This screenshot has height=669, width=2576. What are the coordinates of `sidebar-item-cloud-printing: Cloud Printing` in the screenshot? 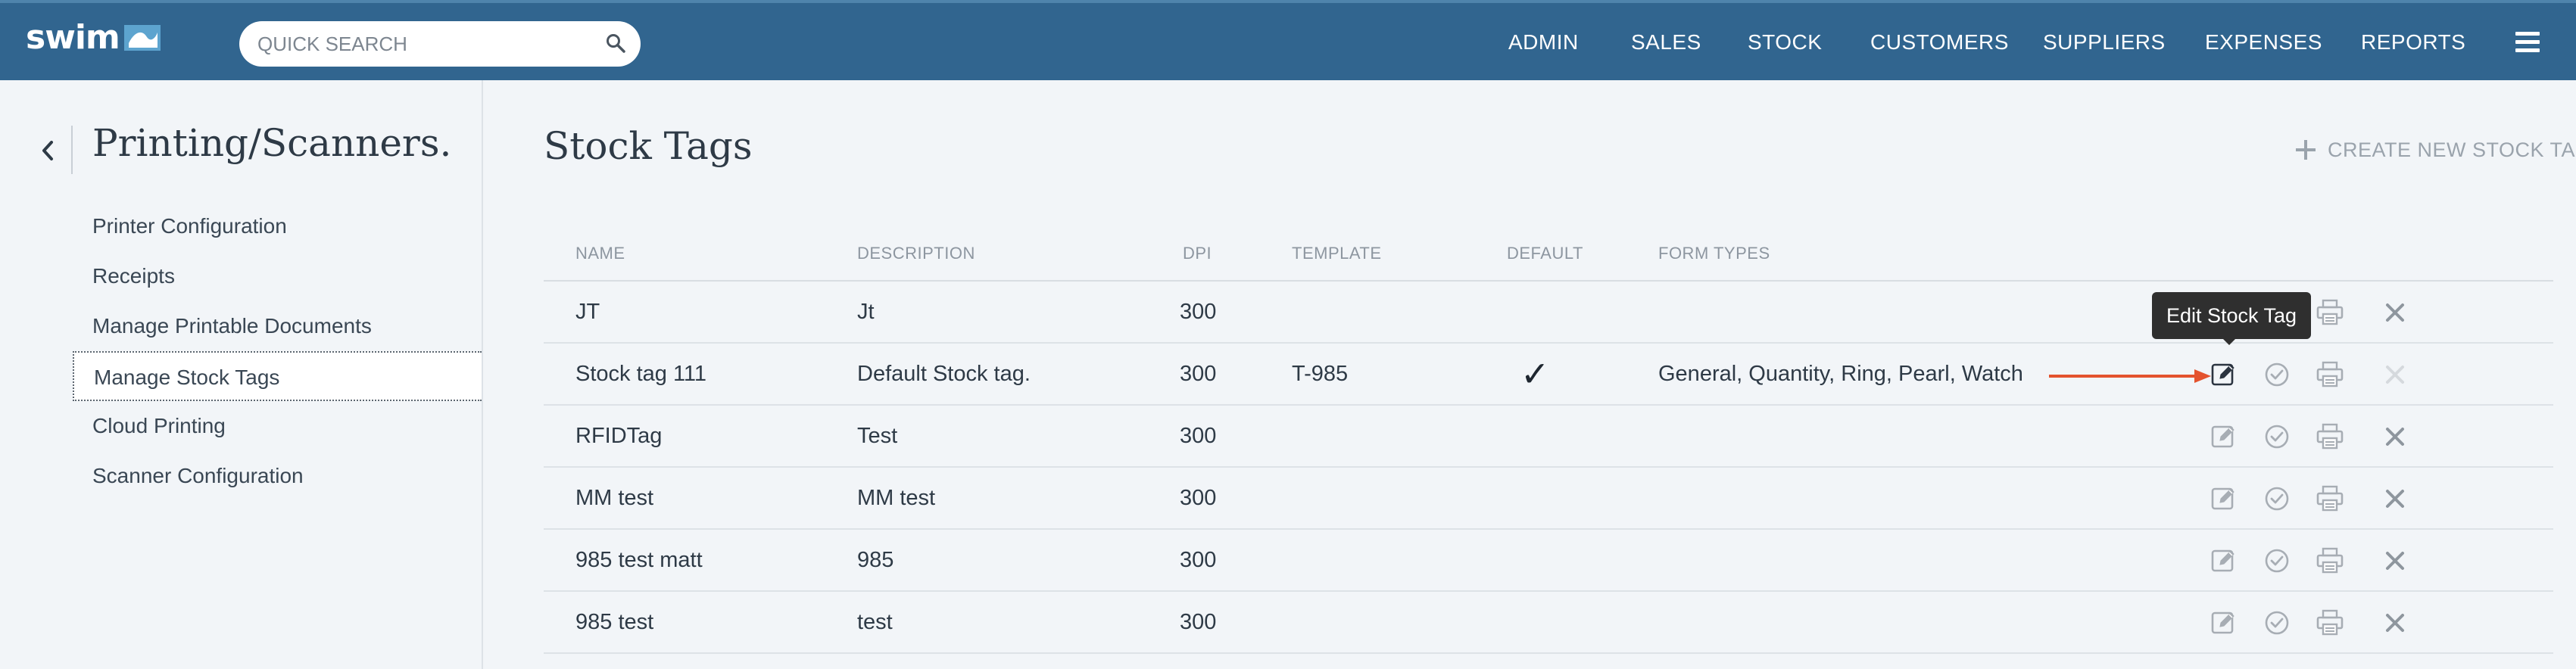 It's located at (277, 426).